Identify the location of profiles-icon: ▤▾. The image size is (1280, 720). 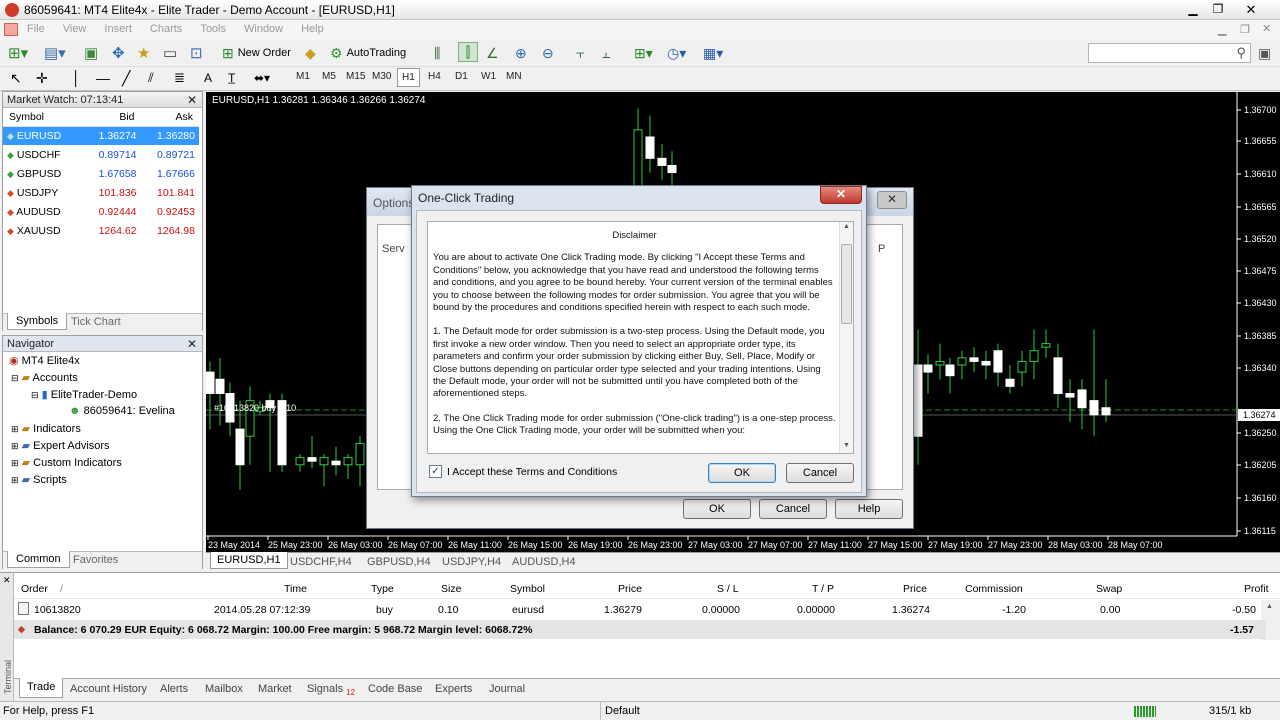
(55, 53).